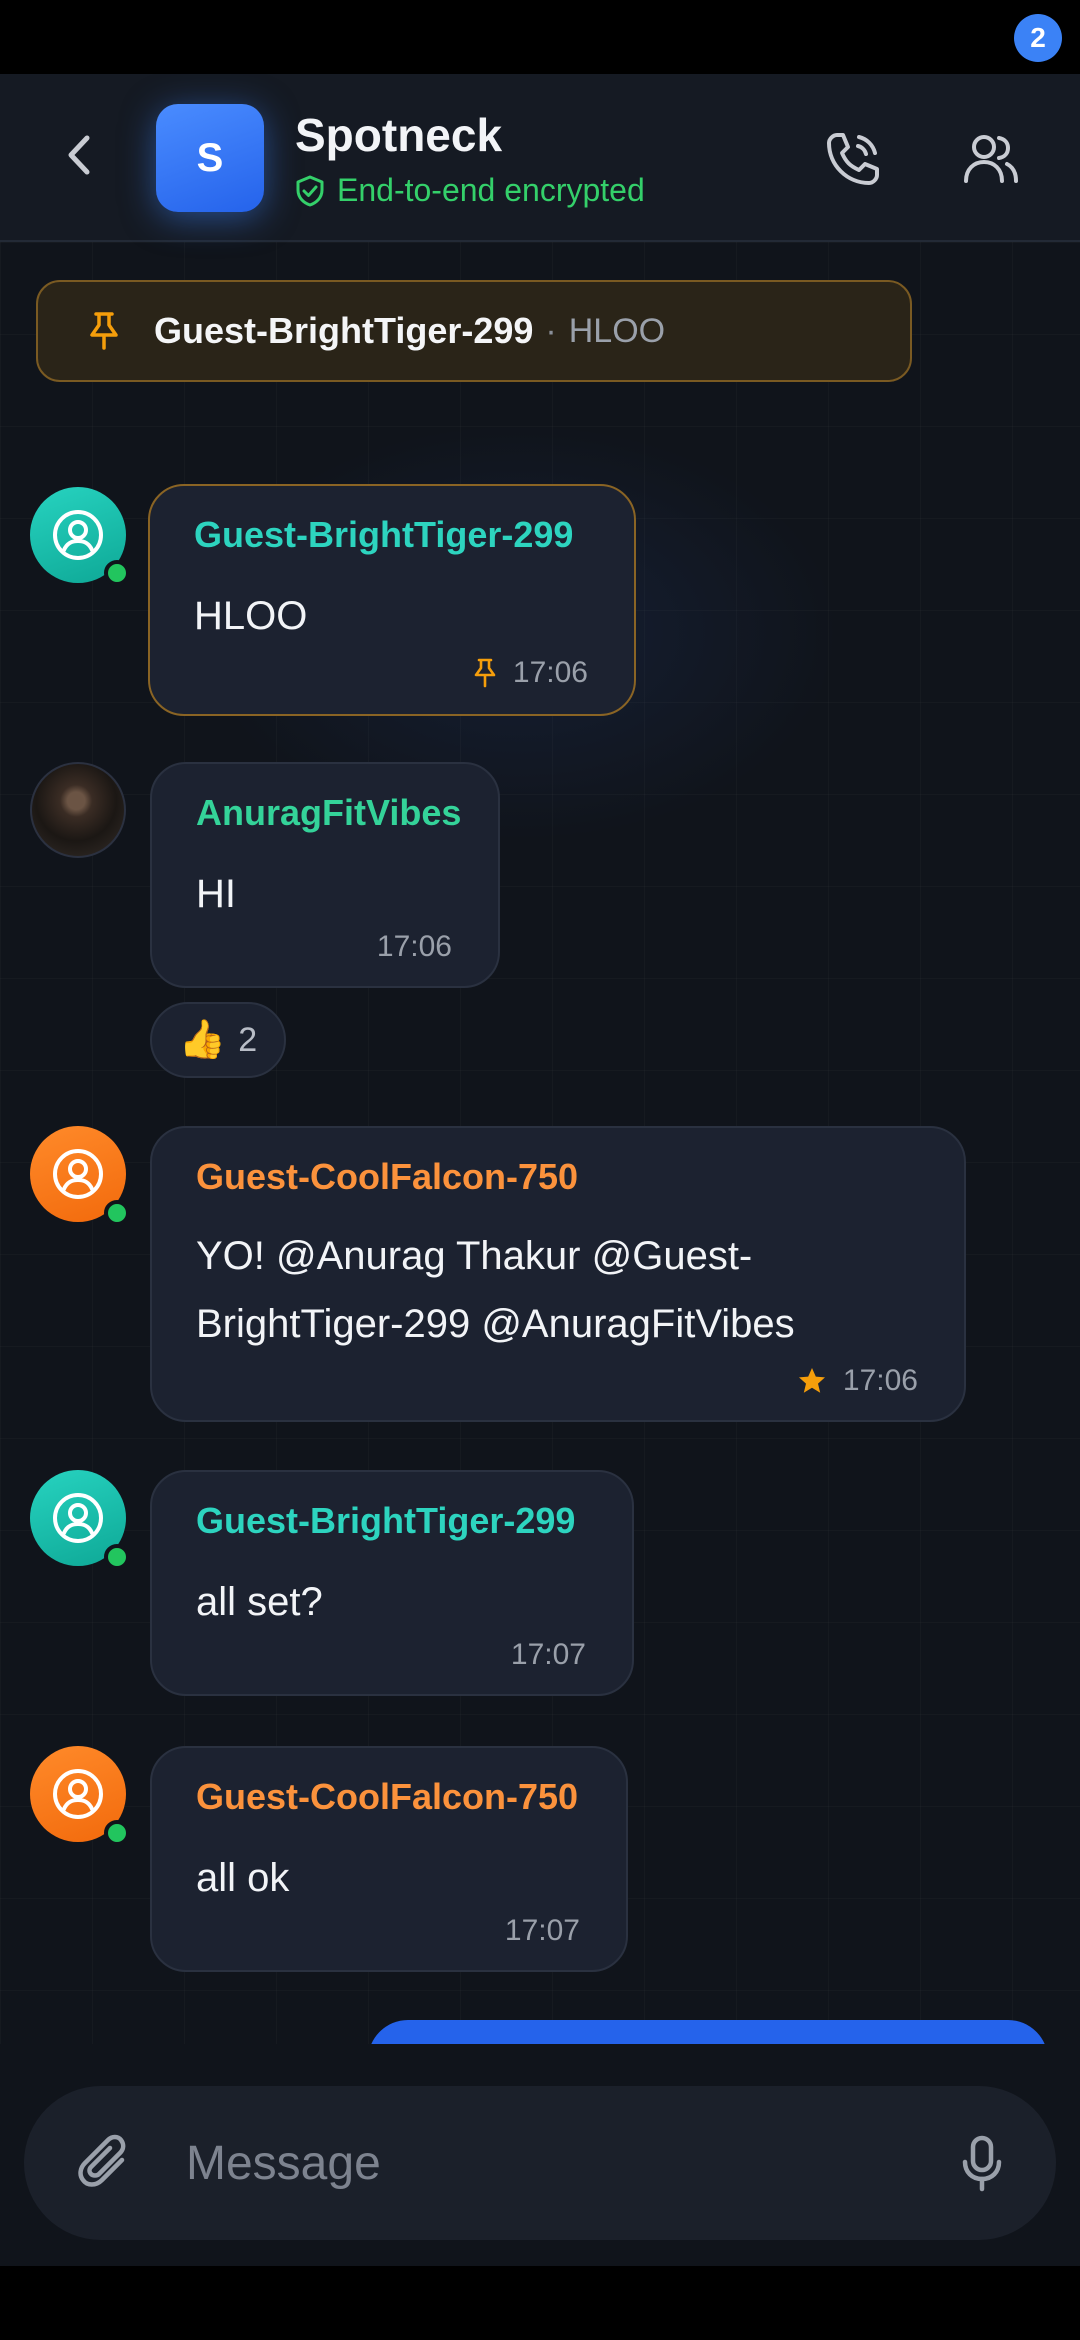 This screenshot has height=2340, width=1080. I want to click on message-bubble: Guest-BrightTiger-299 HLOO 17:06, so click(392, 600).